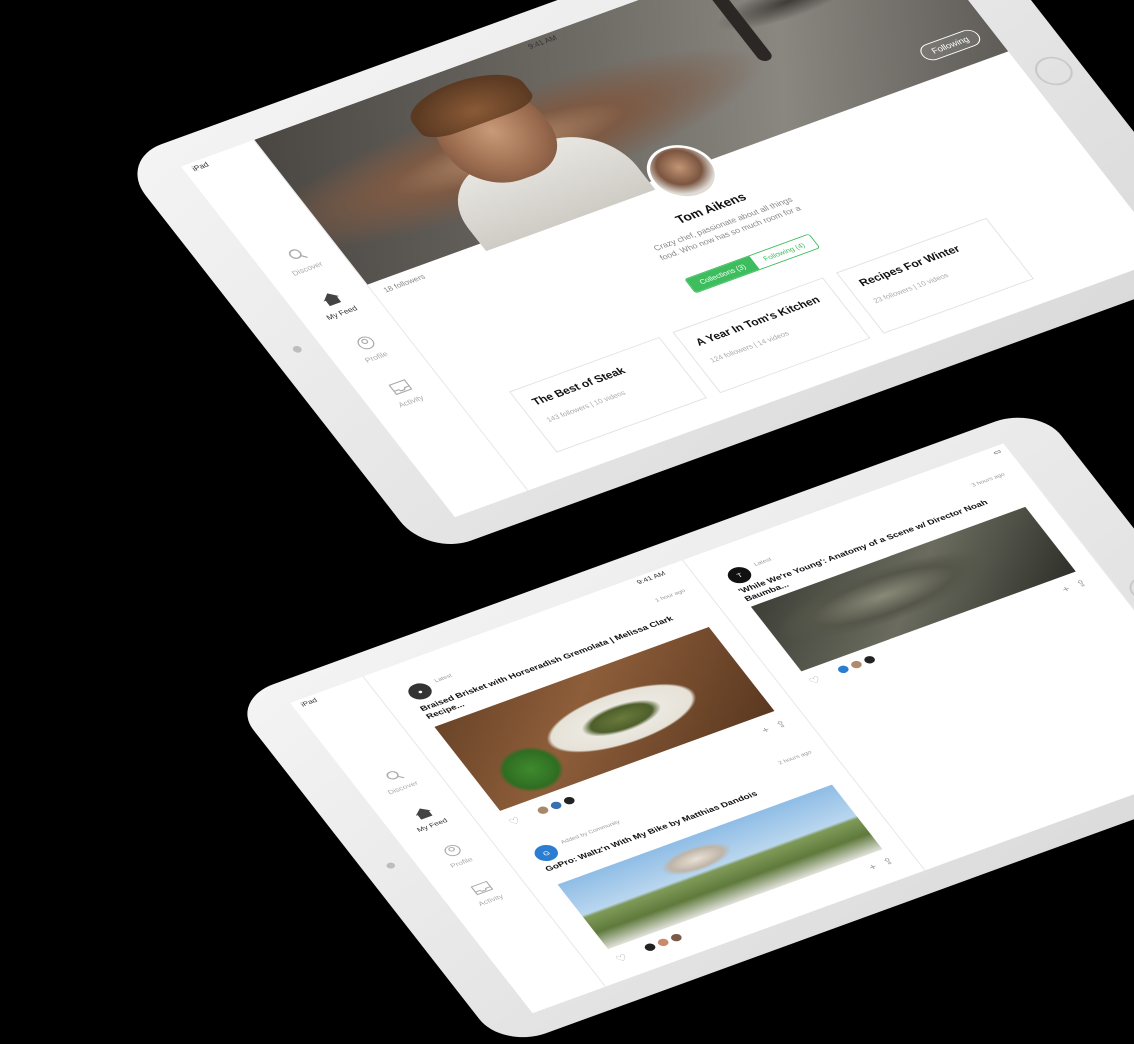  What do you see at coordinates (200, 166) in the screenshot?
I see `carrier-label: iPad` at bounding box center [200, 166].